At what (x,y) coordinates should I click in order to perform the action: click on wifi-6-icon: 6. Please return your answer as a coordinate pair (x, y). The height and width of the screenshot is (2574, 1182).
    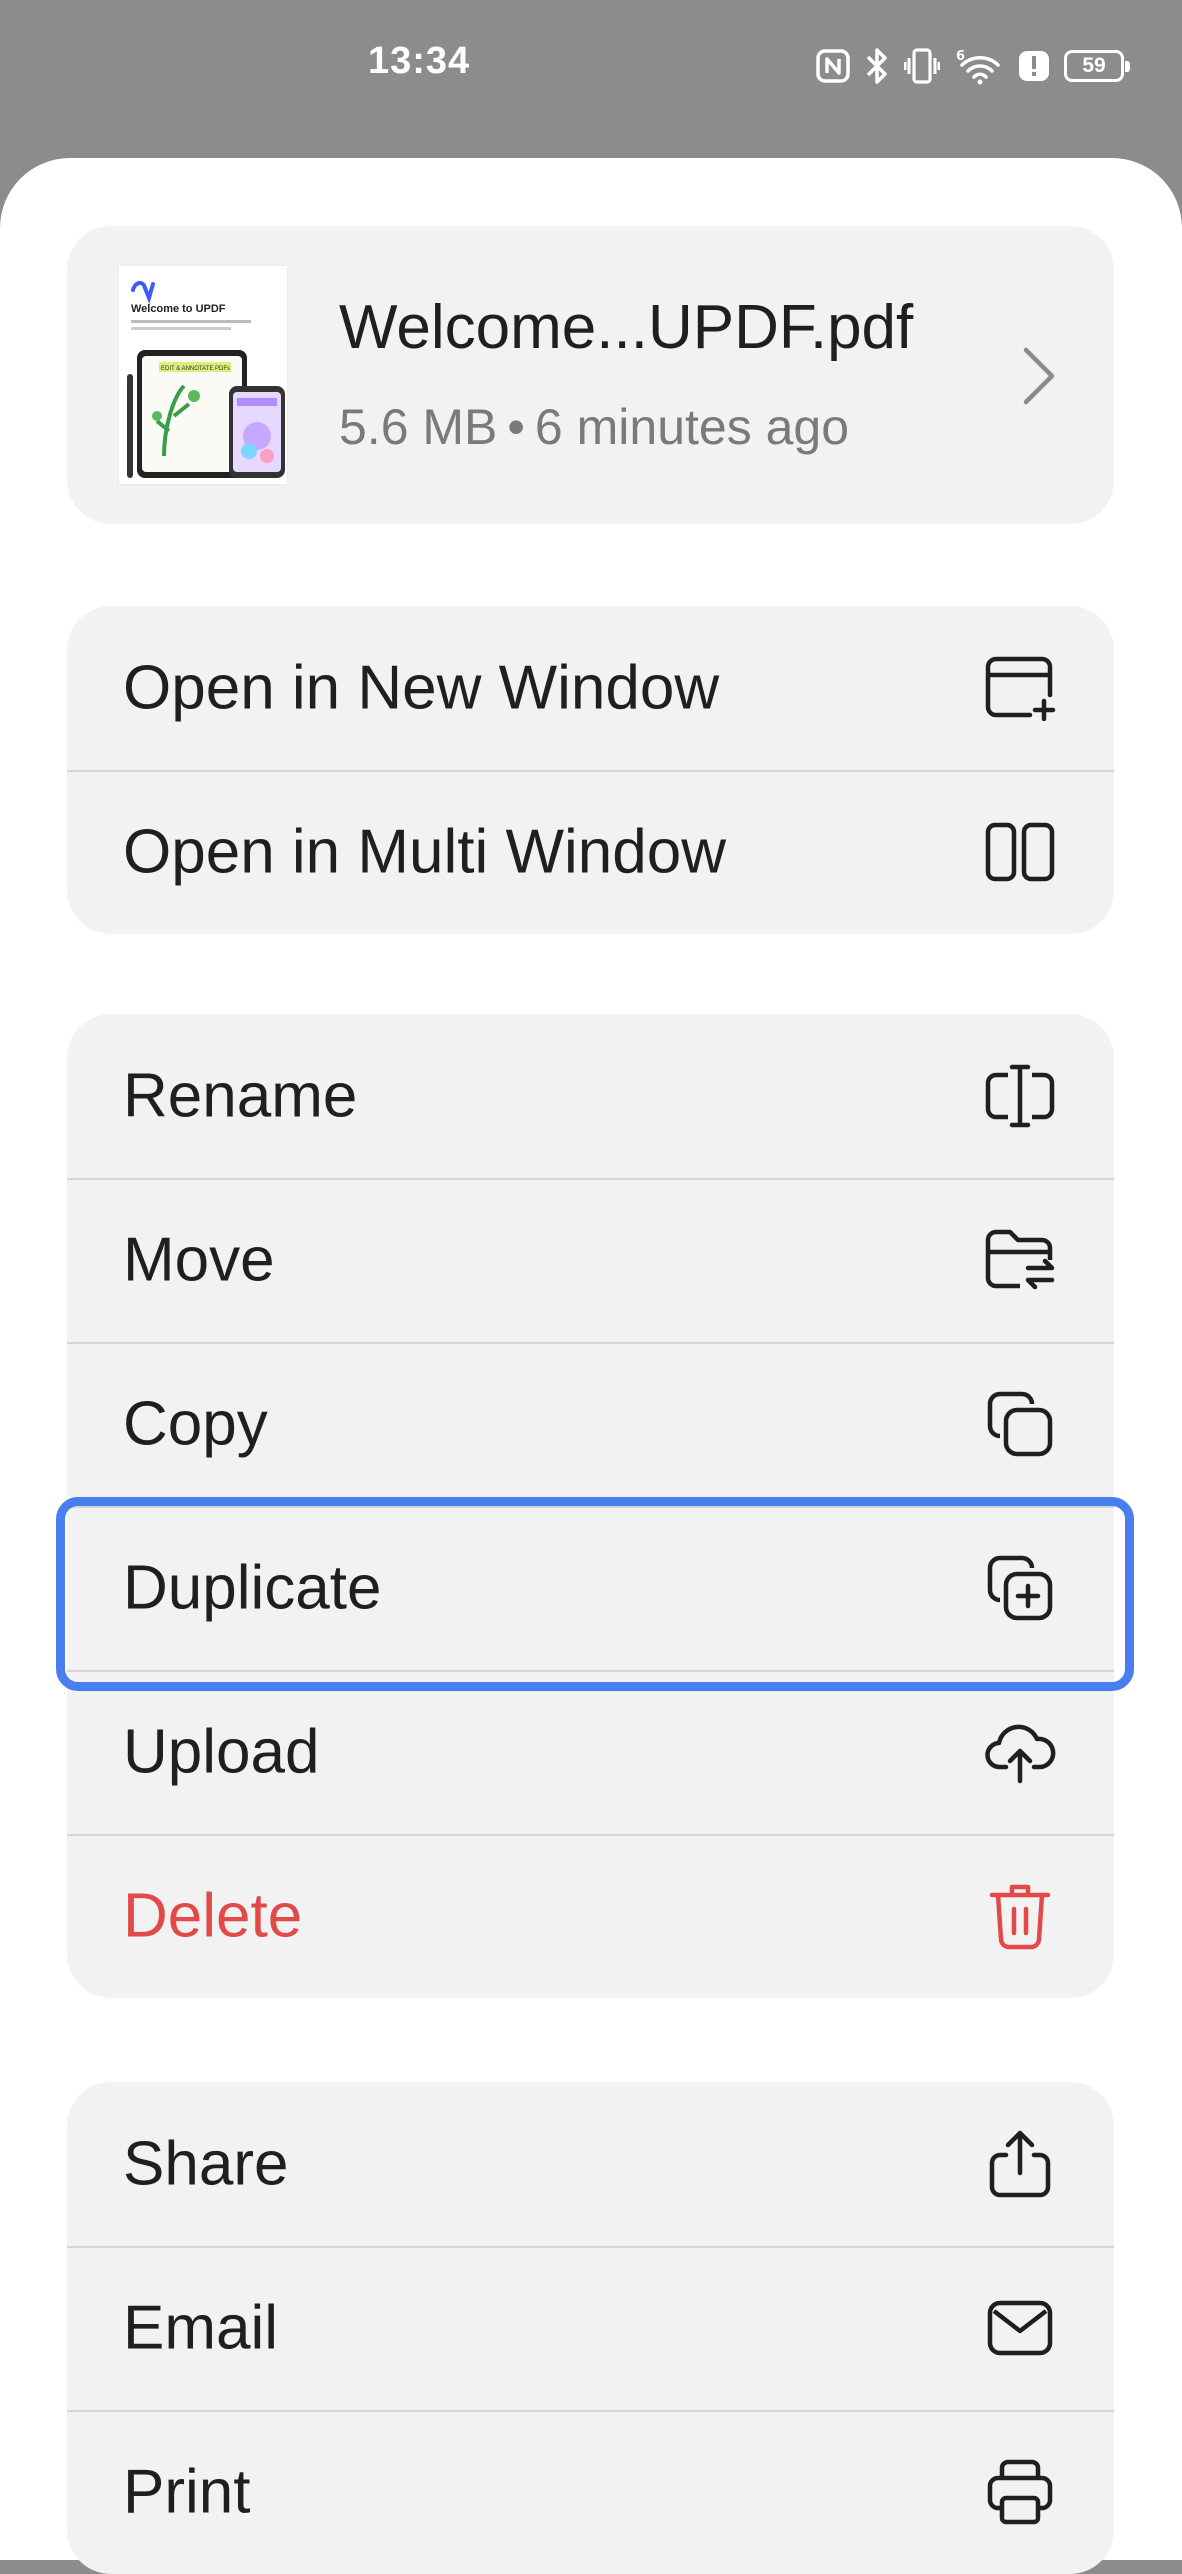
    Looking at the image, I should click on (979, 66).